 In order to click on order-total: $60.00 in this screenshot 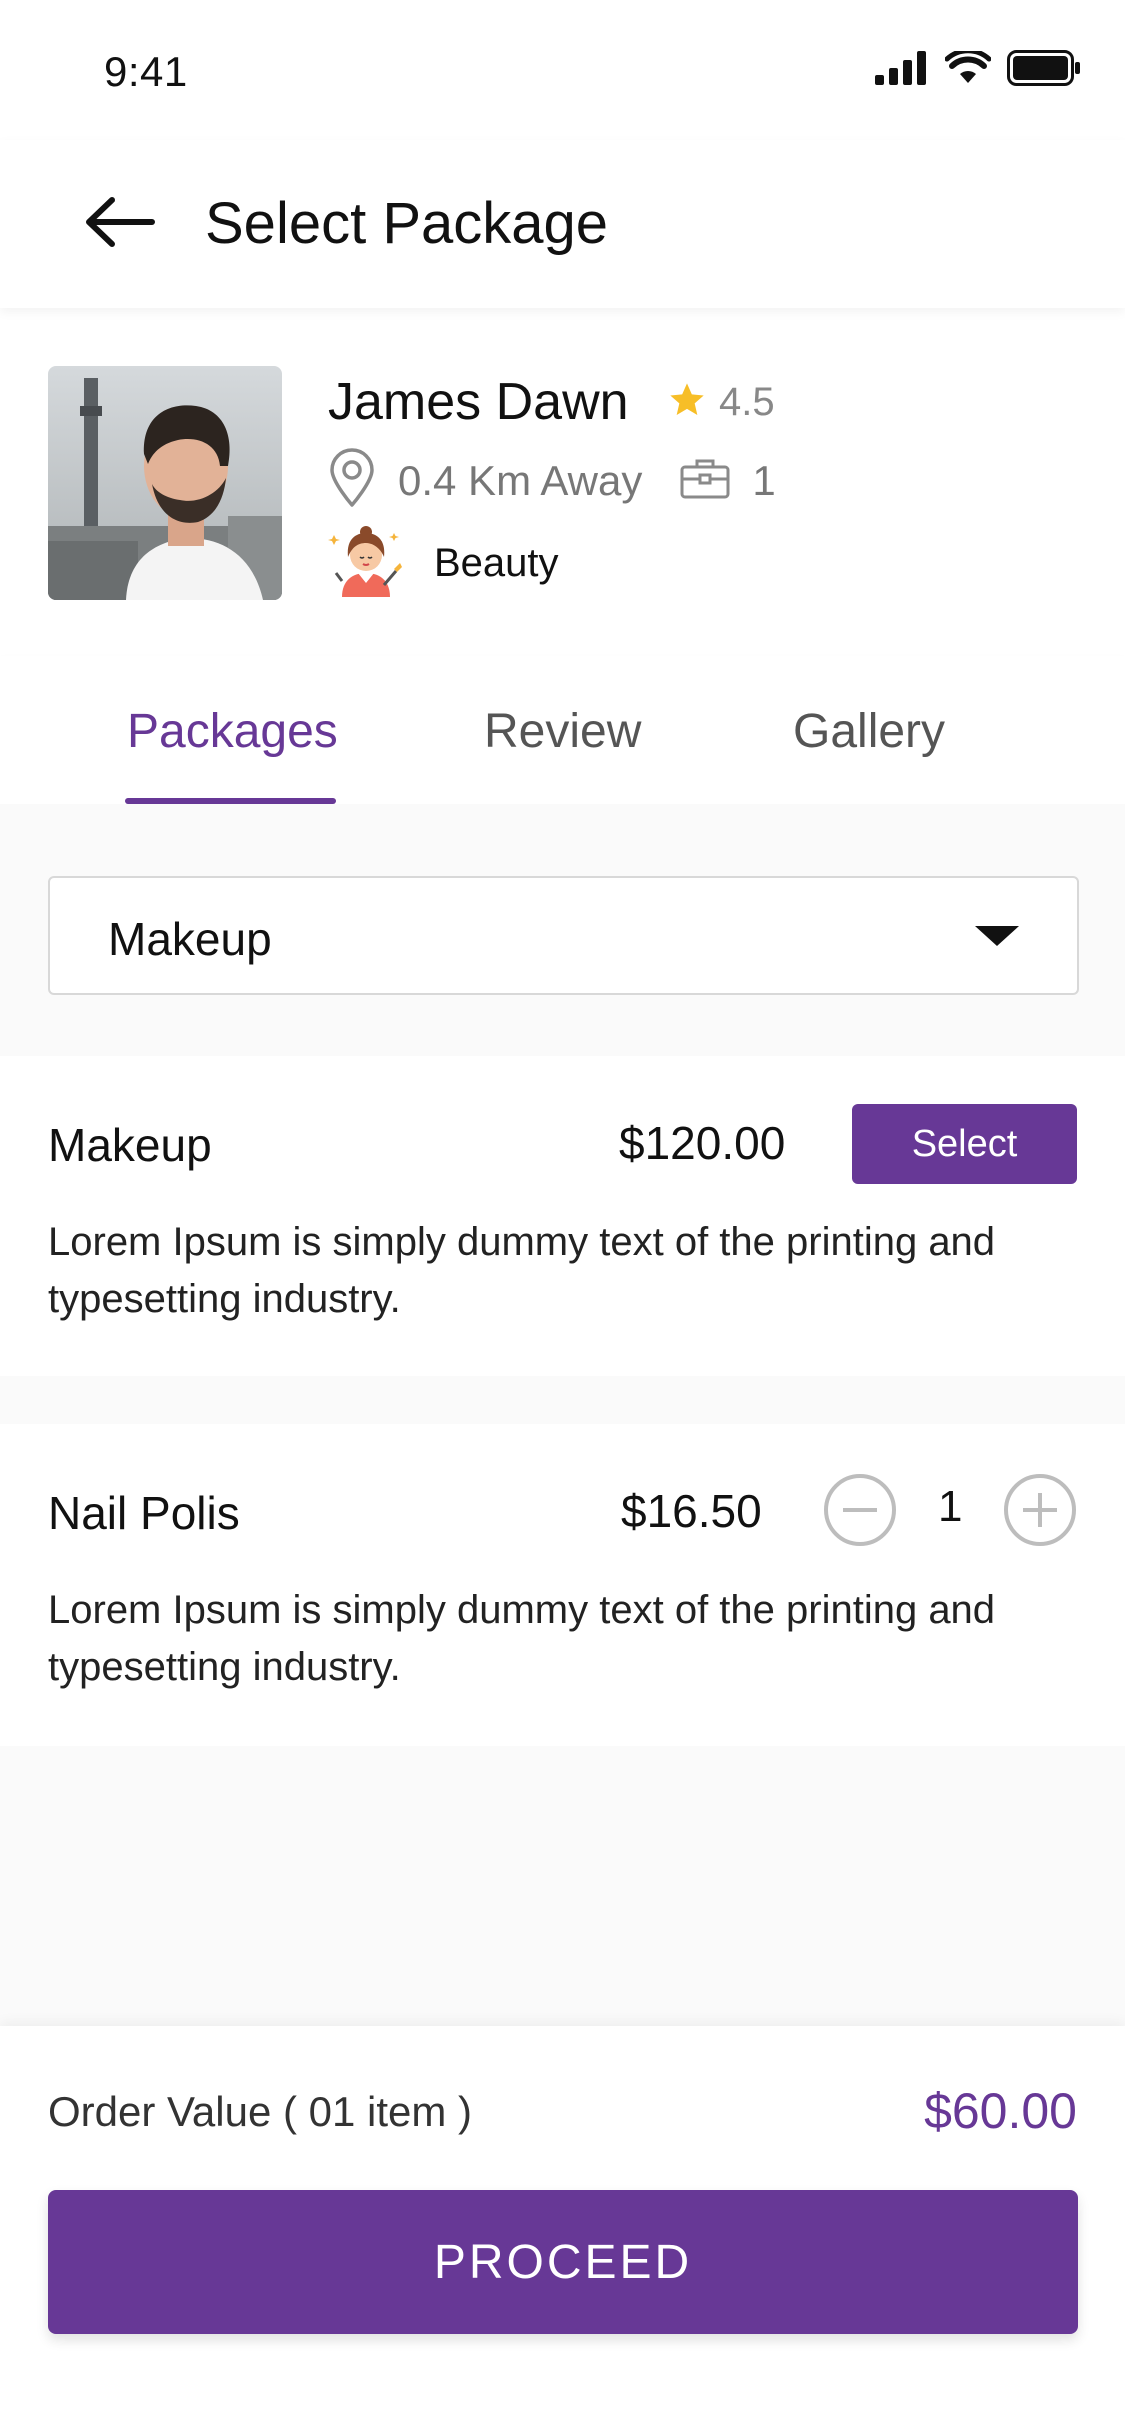, I will do `click(1000, 2111)`.